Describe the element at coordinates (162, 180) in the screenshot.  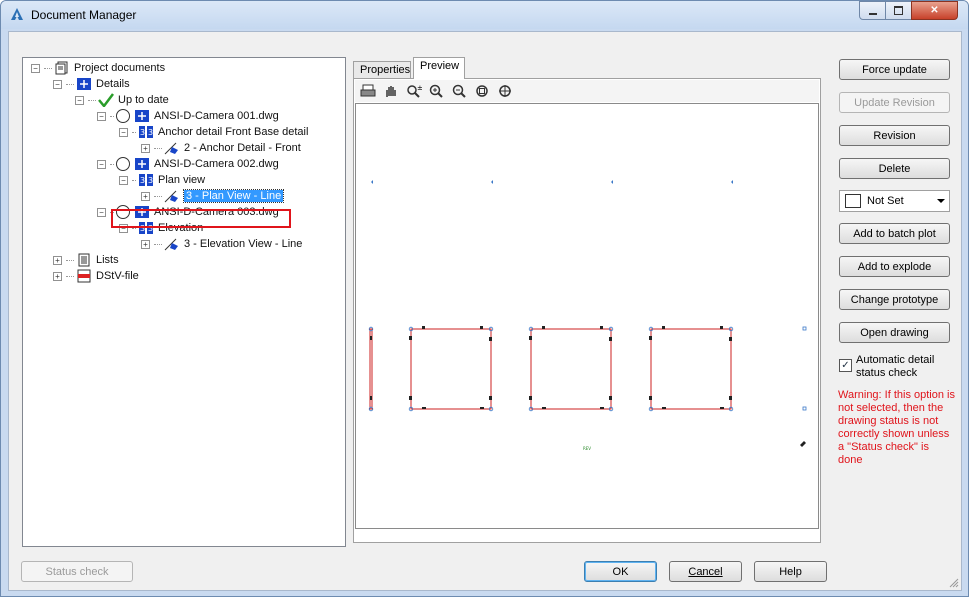
I see `tree-node-plan-view: − 33 Plan view` at that location.